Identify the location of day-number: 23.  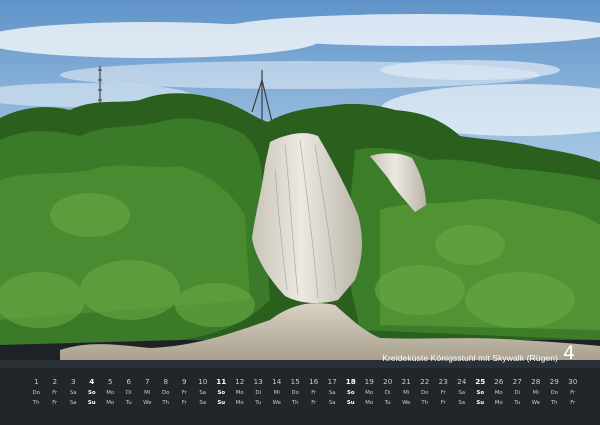
(443, 381).